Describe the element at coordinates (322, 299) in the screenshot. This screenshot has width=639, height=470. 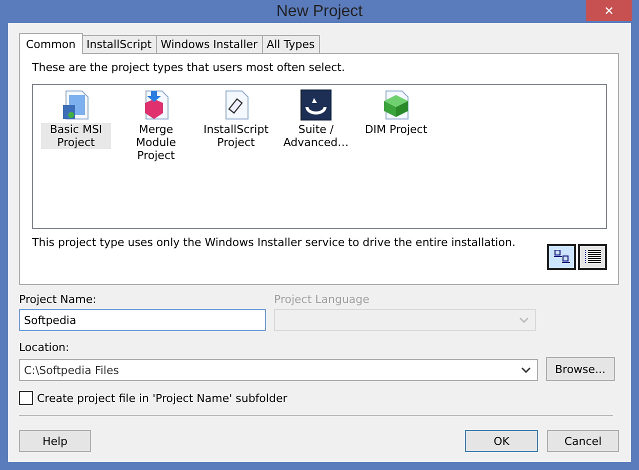
I see `field-label: Project Language` at that location.